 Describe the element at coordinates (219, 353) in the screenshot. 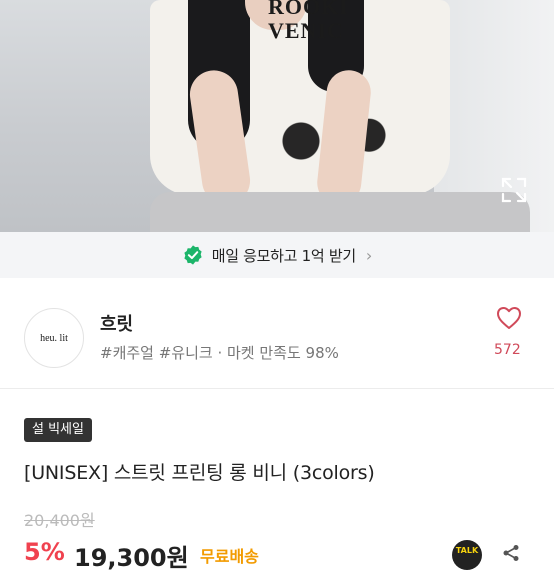

I see `shop-tags: #캐주얼 #유니크 · 마켓 만족도 98%` at that location.